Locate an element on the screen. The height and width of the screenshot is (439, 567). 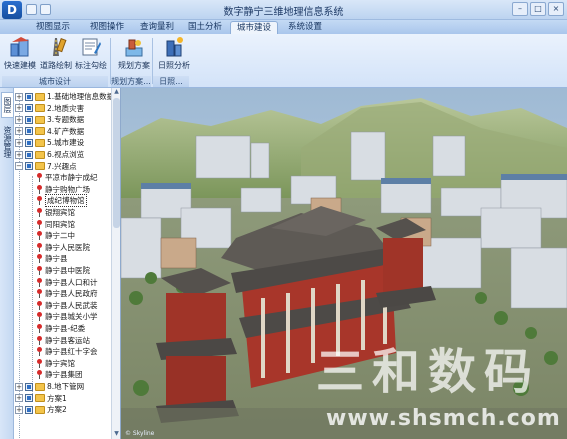
tree-item-label: 1.基础地理信息数据 is located at coordinates (79, 96).